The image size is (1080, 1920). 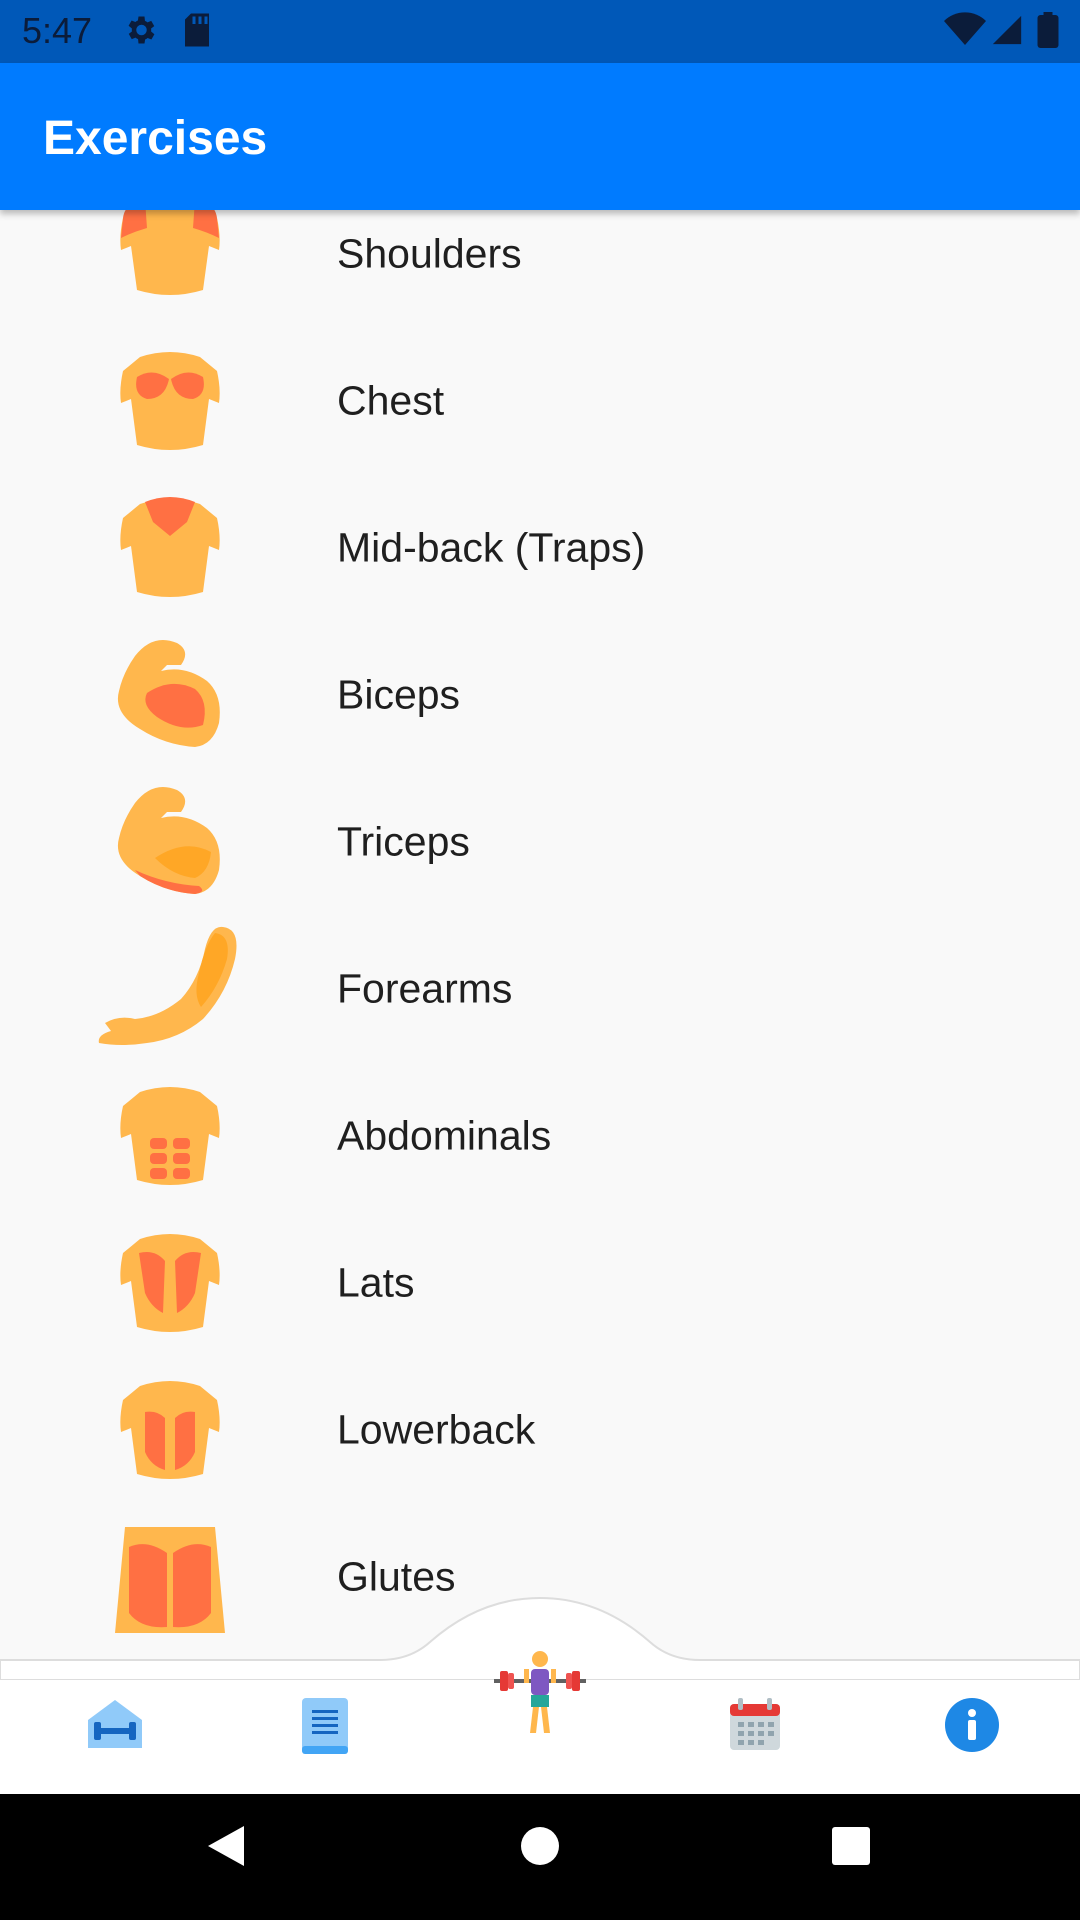 I want to click on battery-icon, so click(x=1048, y=30).